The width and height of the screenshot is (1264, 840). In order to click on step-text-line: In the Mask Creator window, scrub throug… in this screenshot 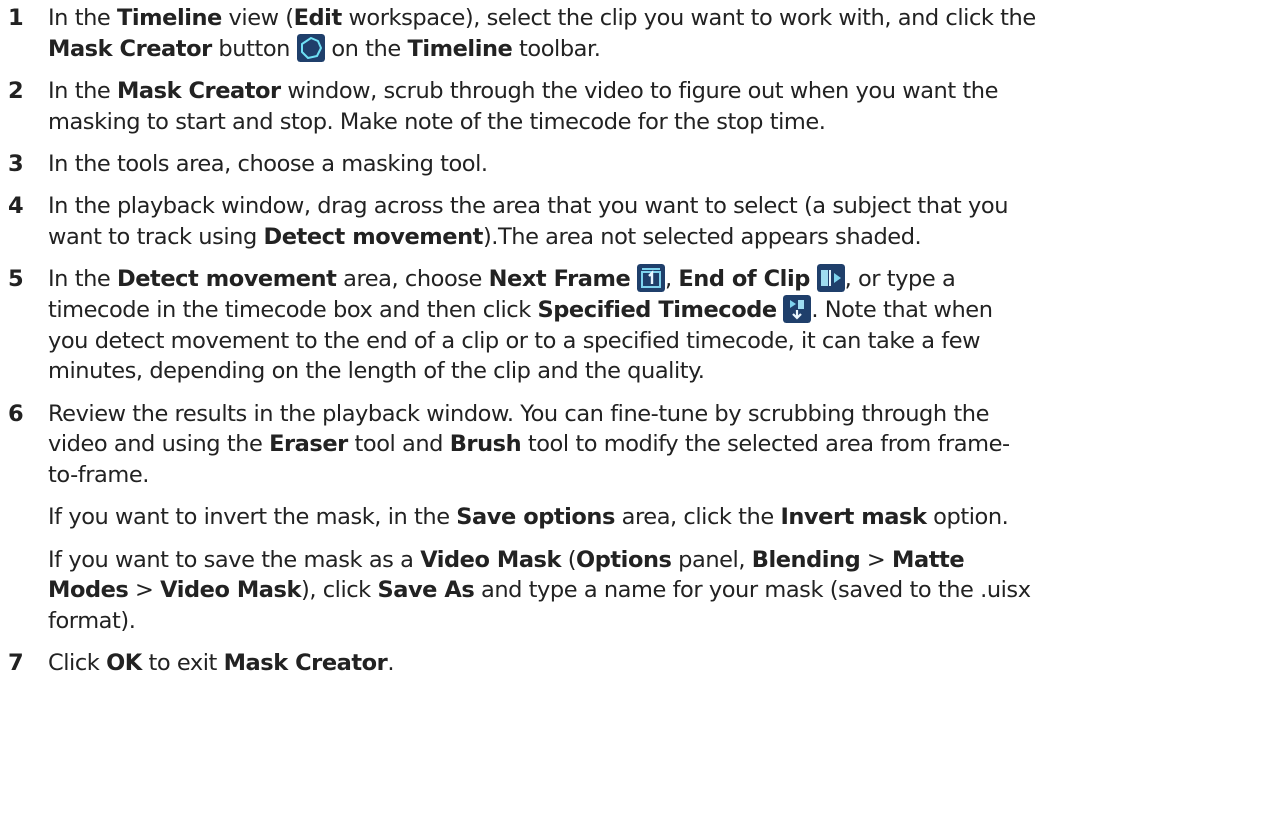, I will do `click(523, 91)`.